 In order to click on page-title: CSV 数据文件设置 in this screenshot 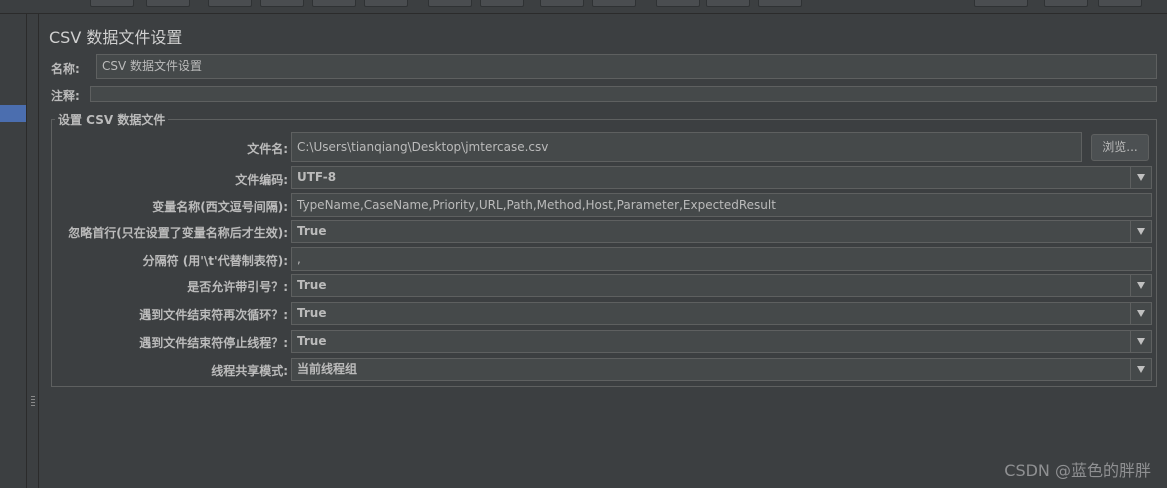, I will do `click(116, 37)`.